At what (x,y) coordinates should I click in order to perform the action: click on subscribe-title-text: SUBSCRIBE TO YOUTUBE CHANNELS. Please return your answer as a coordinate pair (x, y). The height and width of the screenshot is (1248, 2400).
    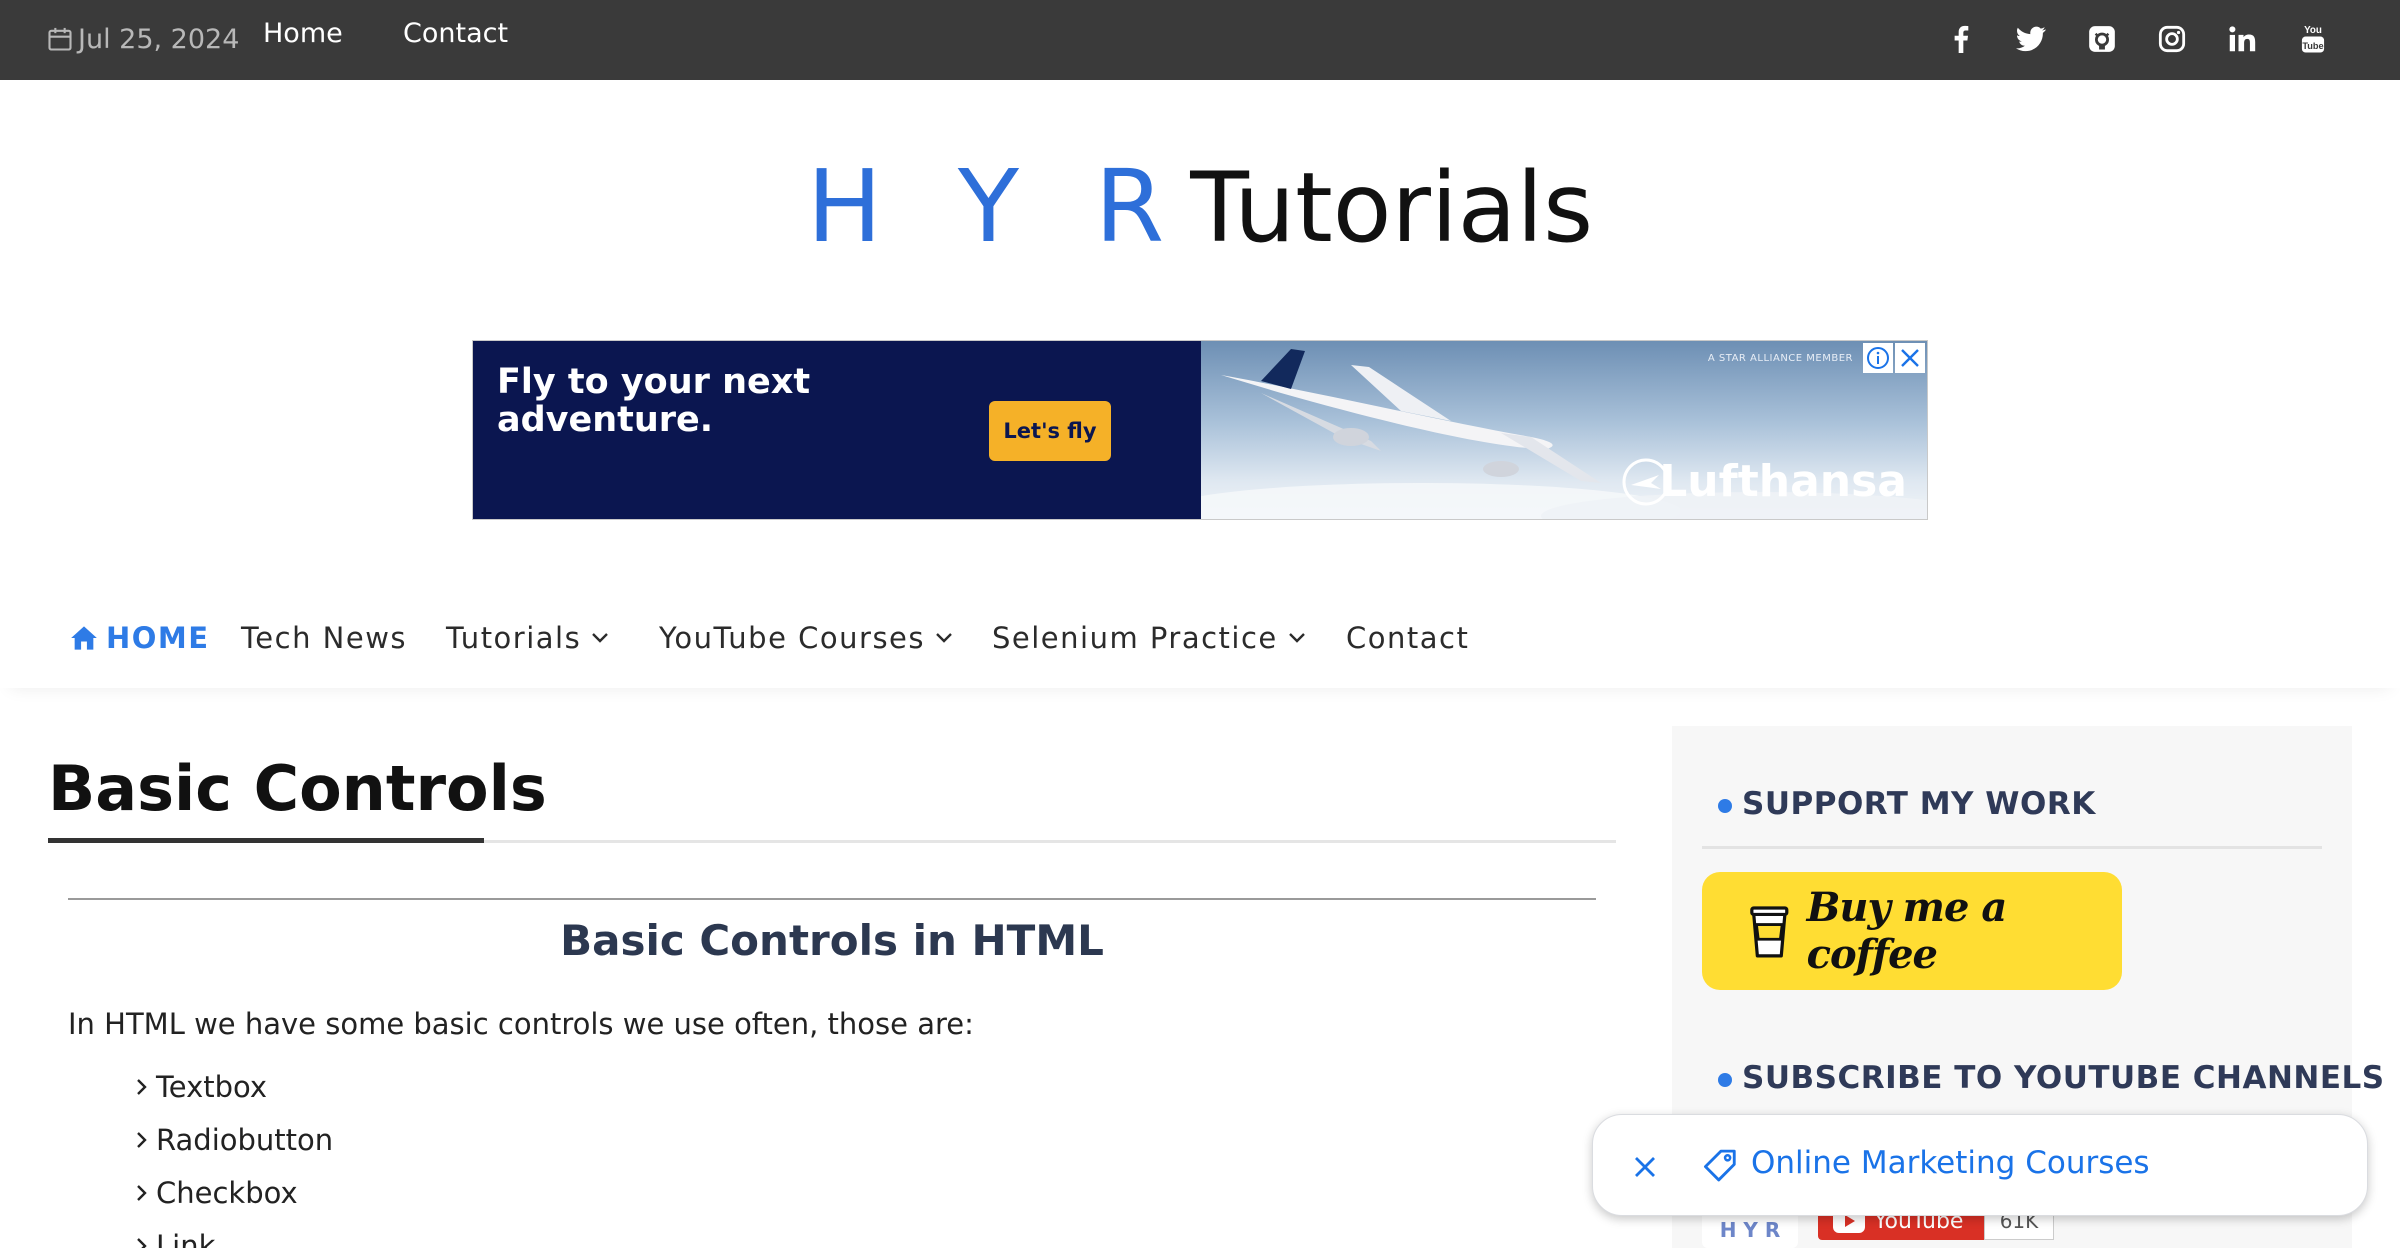
    Looking at the image, I should click on (2063, 1078).